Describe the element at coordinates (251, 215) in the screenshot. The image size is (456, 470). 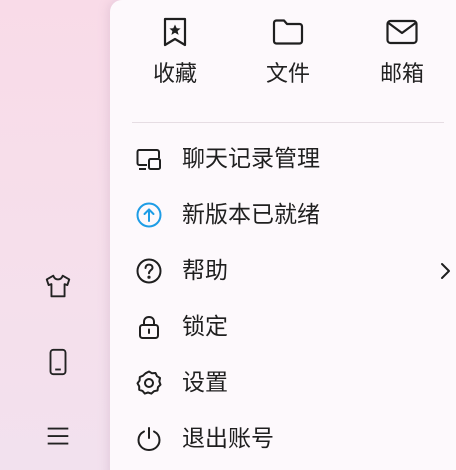
I see `menu-item-label: 新版本已就绪` at that location.